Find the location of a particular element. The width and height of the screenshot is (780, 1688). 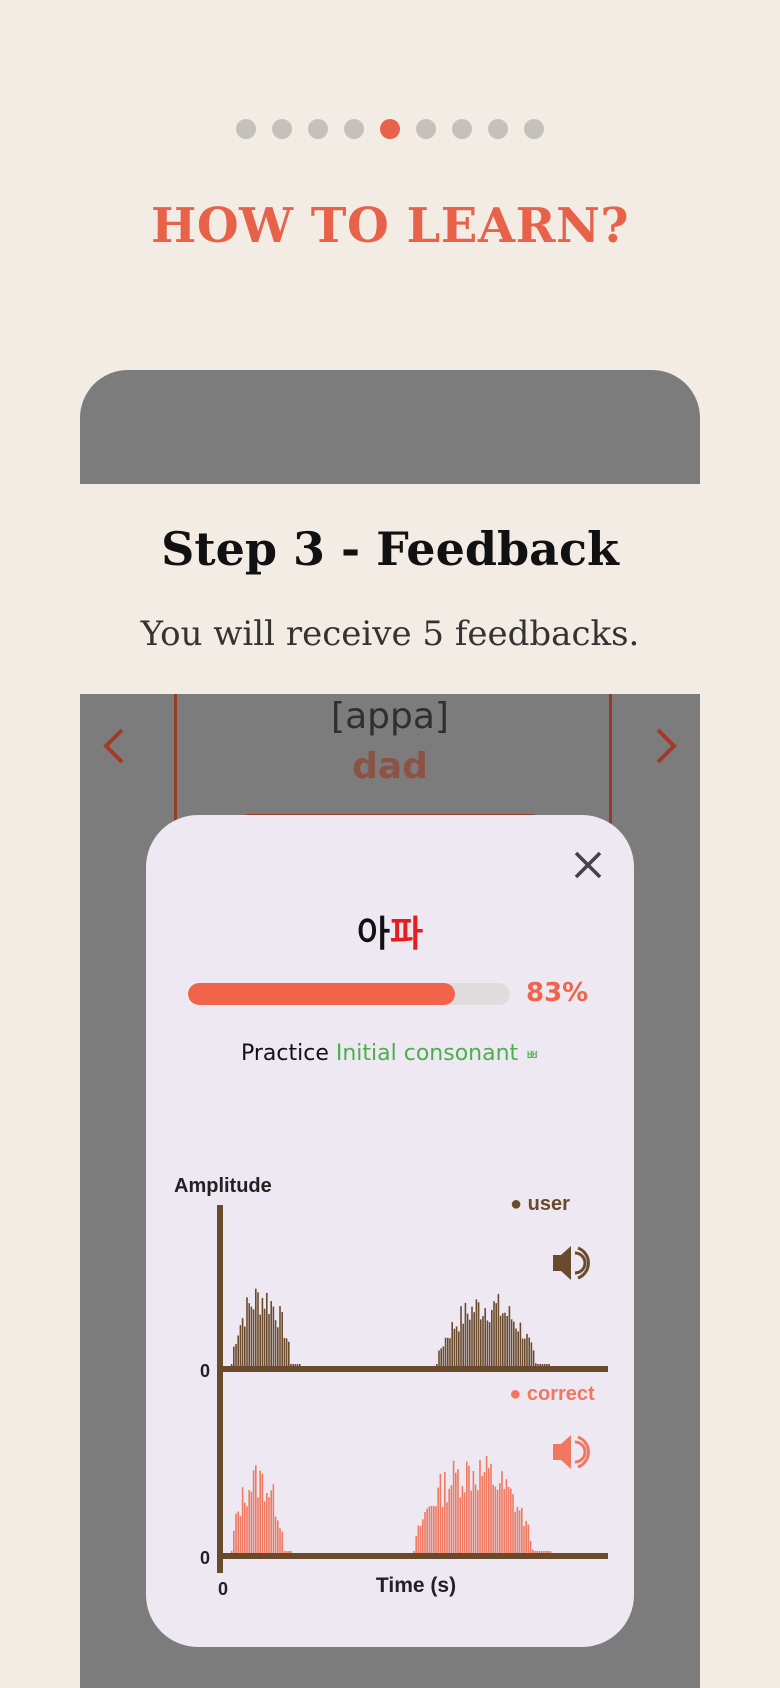

previous-button is located at coordinates (114, 746).